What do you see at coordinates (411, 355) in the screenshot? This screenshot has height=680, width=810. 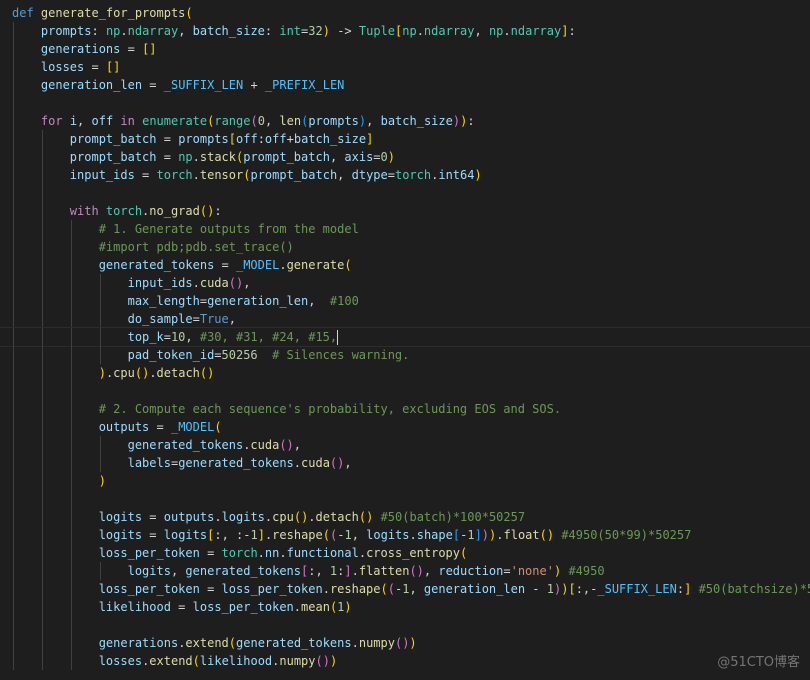 I see `code-line: pad_token_id=50256 # Silences warning.` at bounding box center [411, 355].